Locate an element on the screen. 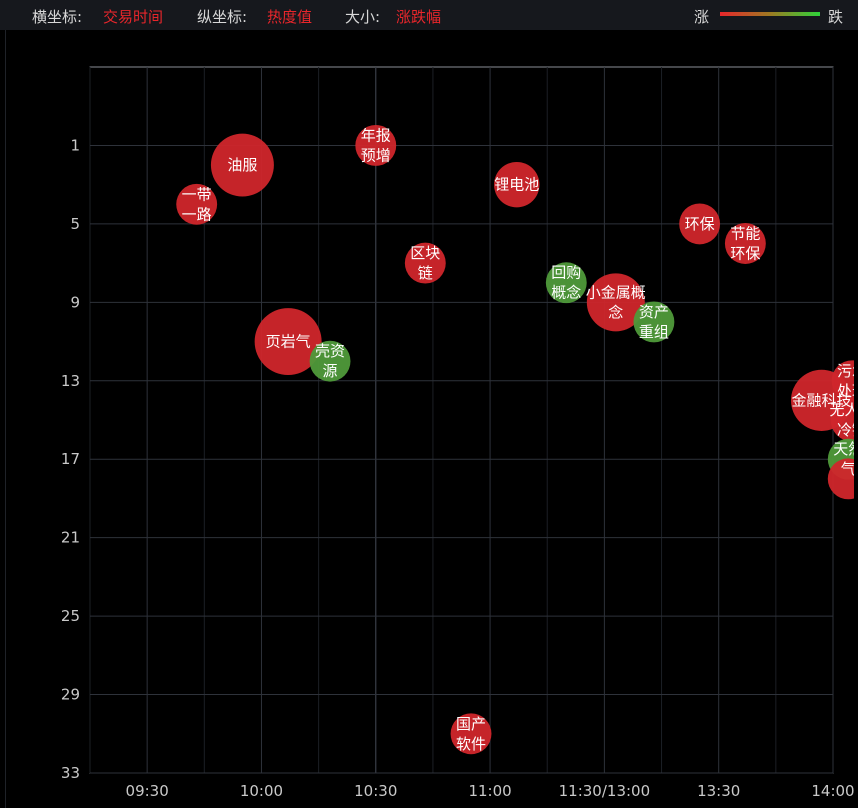  y-tick-label: 29 is located at coordinates (70, 695).